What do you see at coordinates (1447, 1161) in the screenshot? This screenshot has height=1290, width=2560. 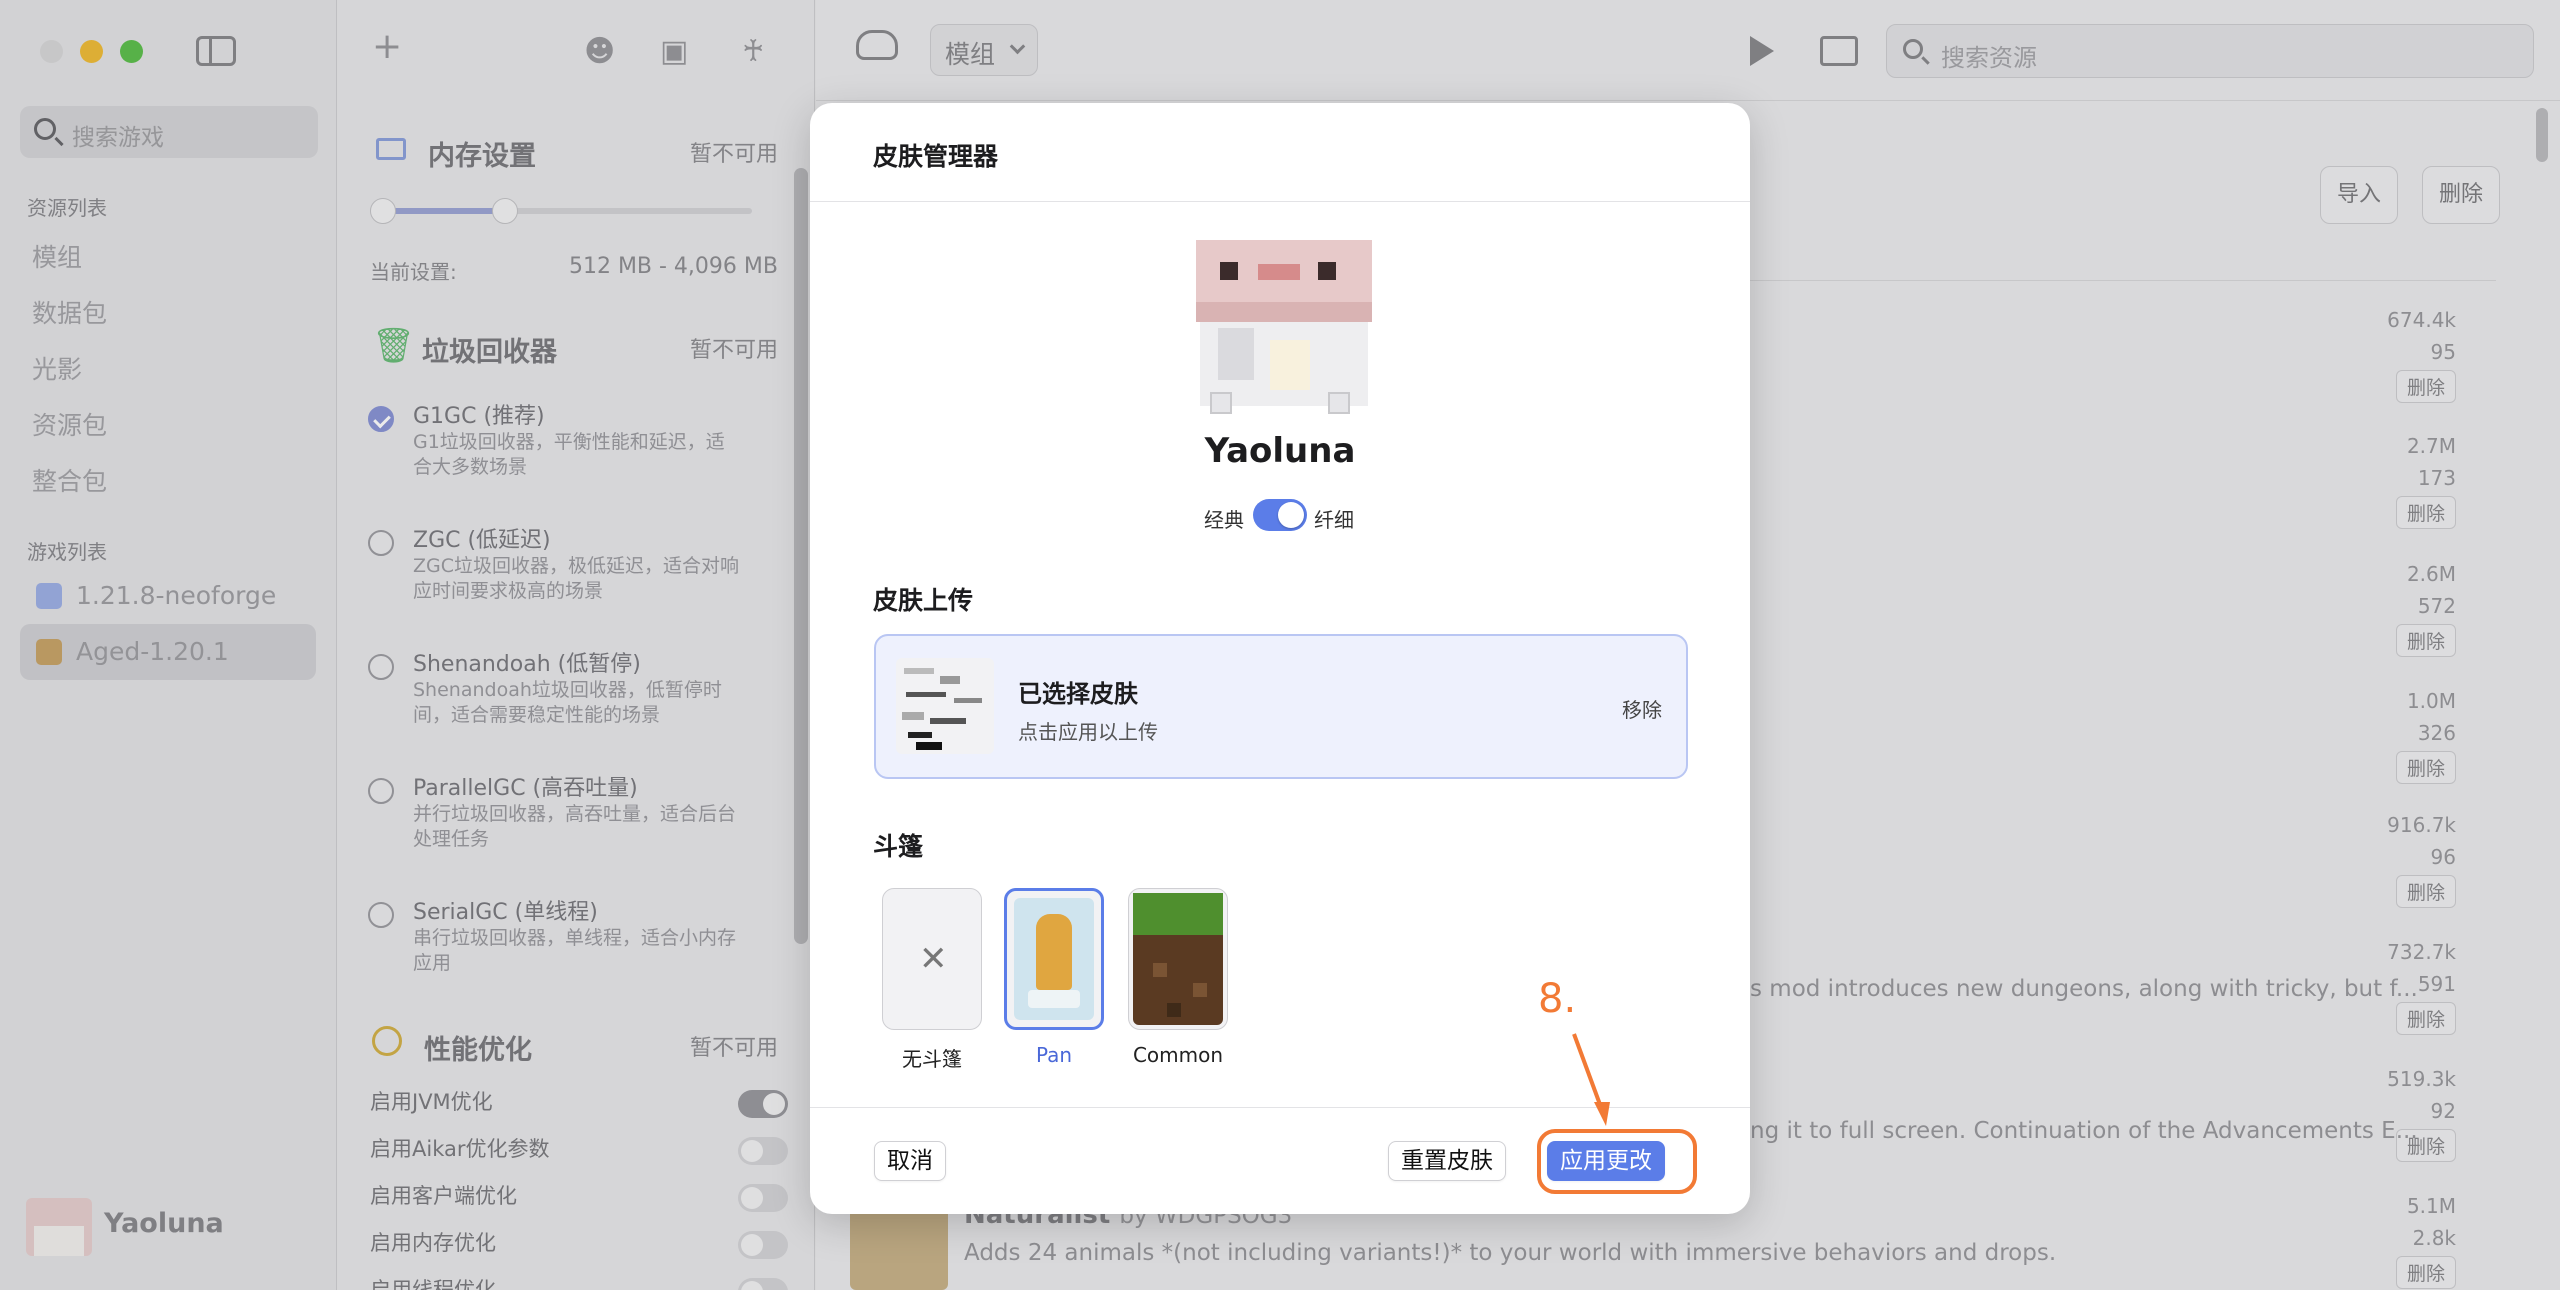 I see `reset-skin-button: 重置皮肤` at bounding box center [1447, 1161].